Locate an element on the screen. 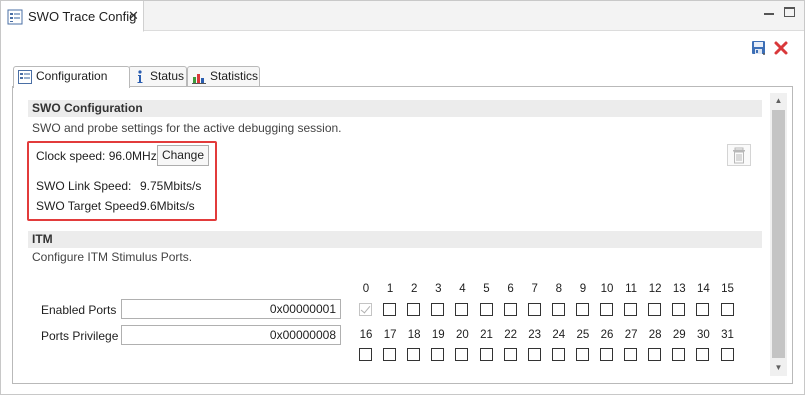 The height and width of the screenshot is (395, 805). swo-target-speed-value: 9.6Mbits/s is located at coordinates (167, 206).